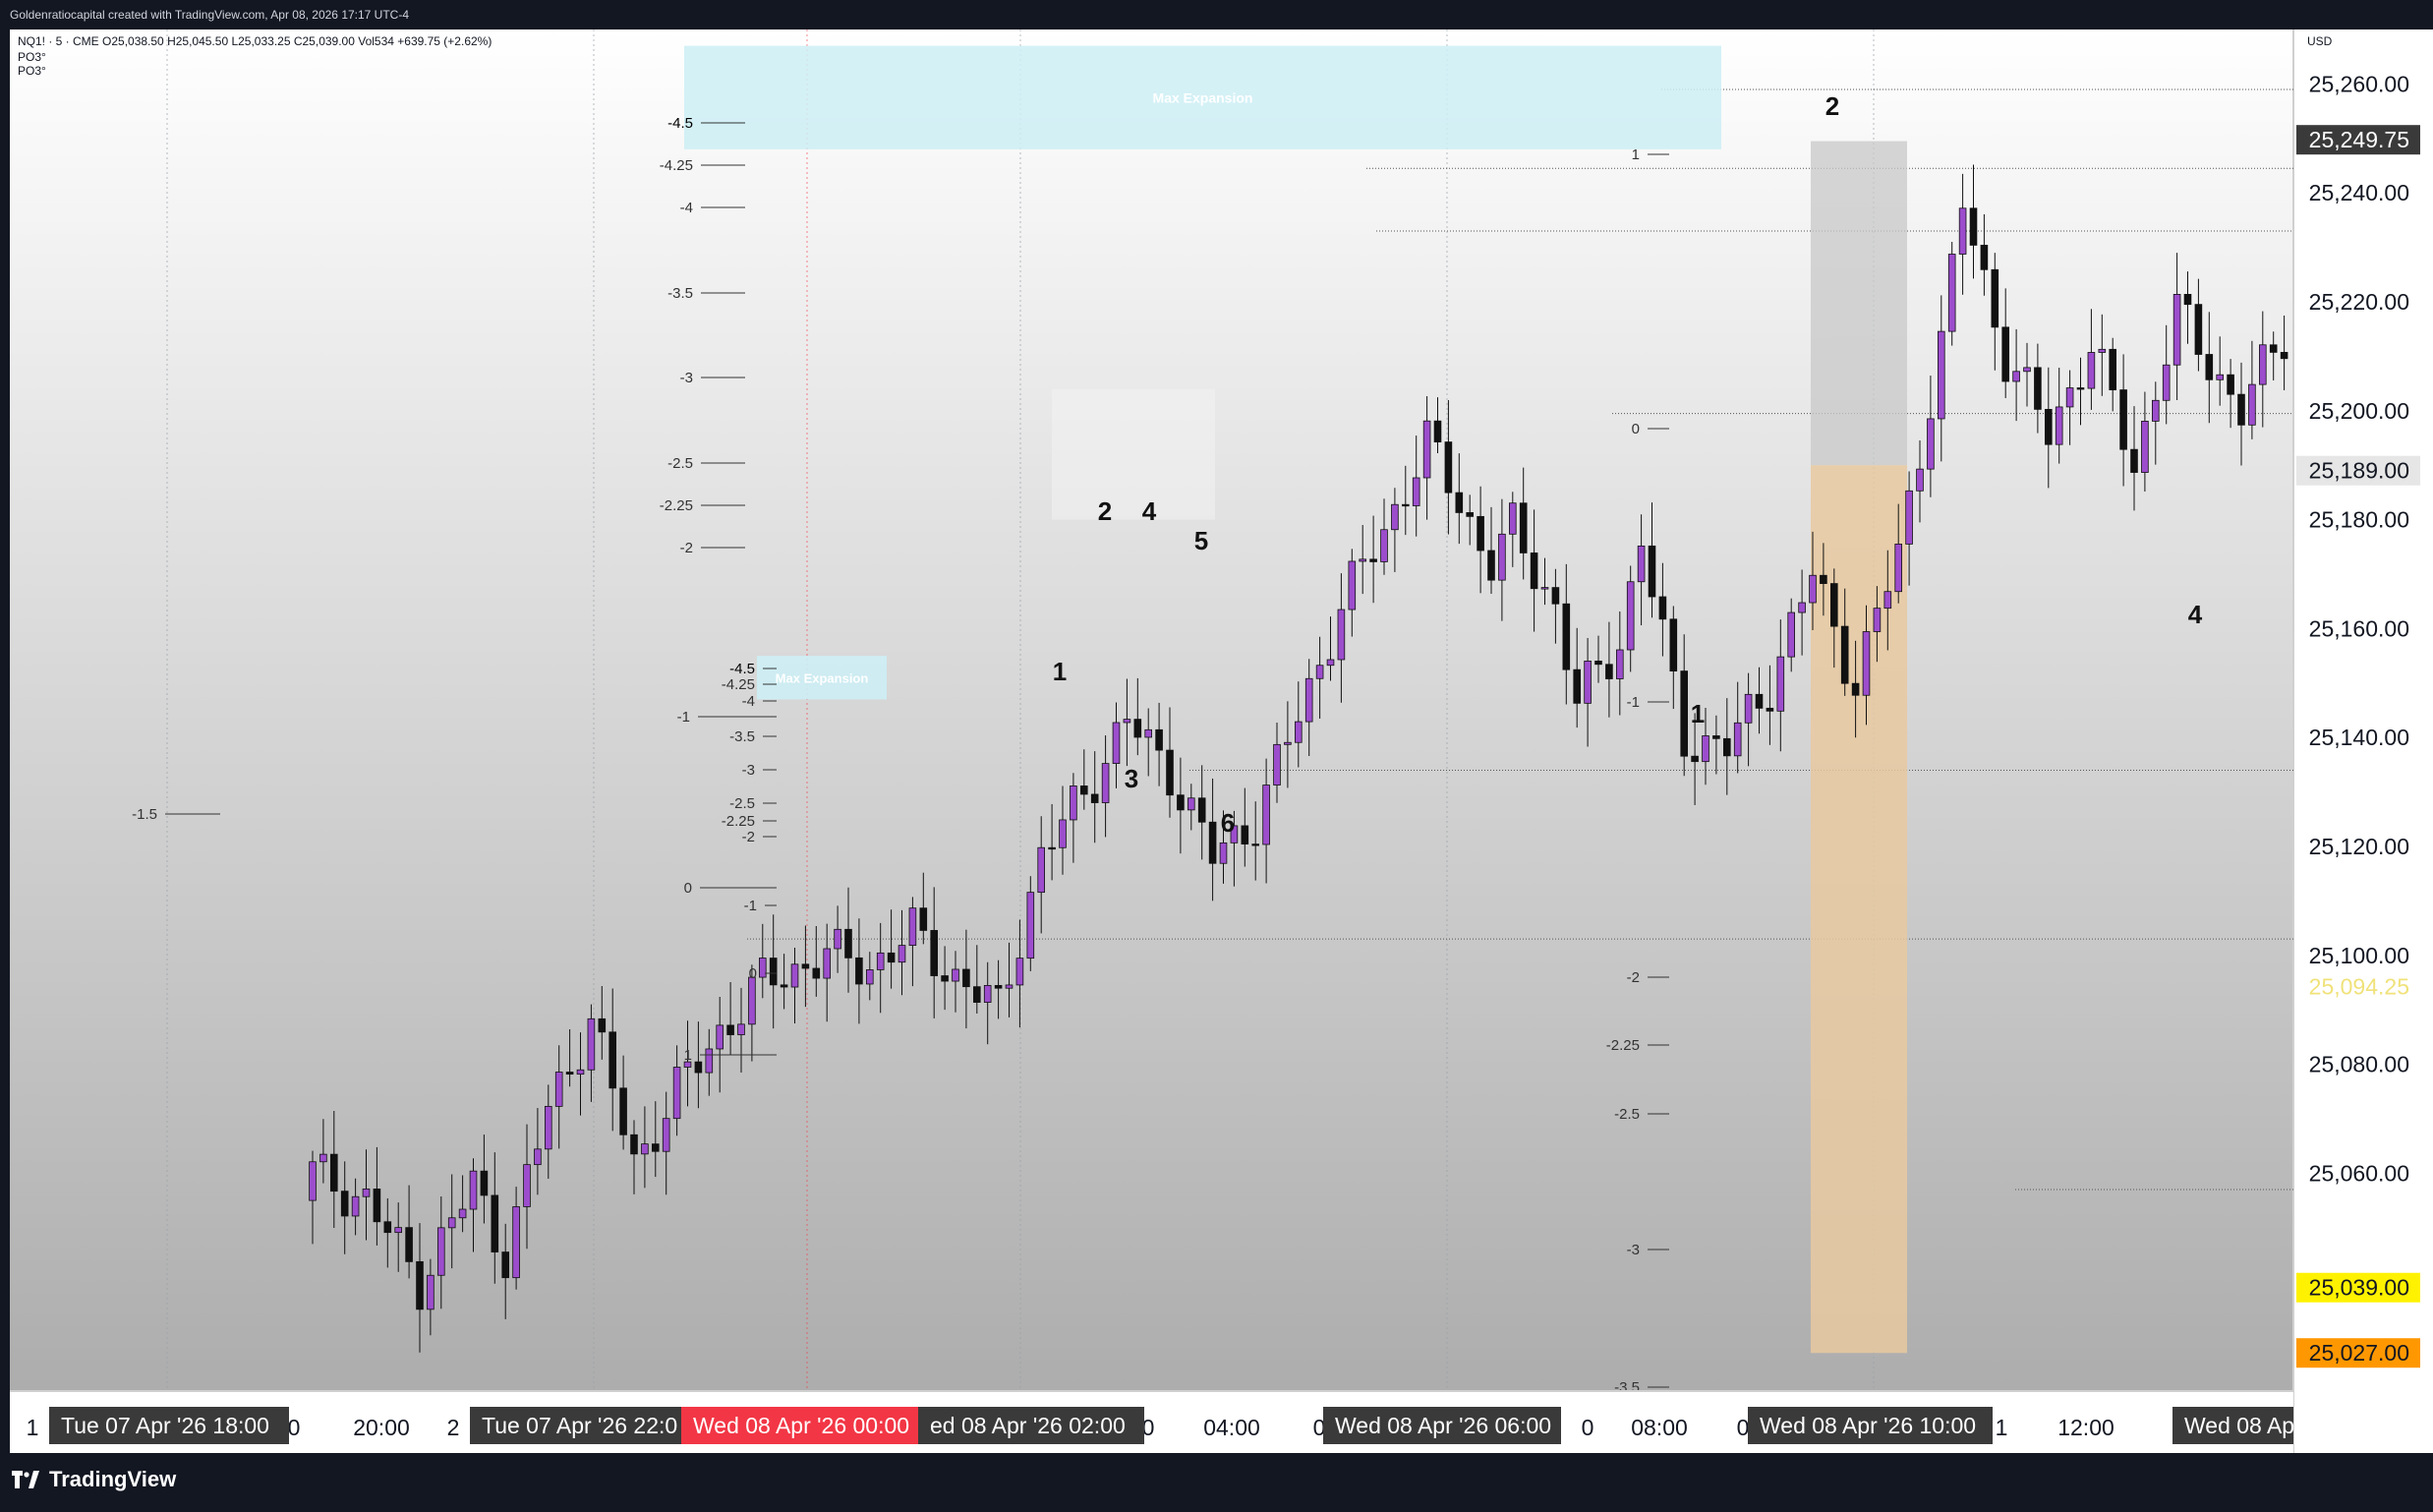  Describe the element at coordinates (2359, 987) in the screenshot. I see `price-label: 25,094.25` at that location.